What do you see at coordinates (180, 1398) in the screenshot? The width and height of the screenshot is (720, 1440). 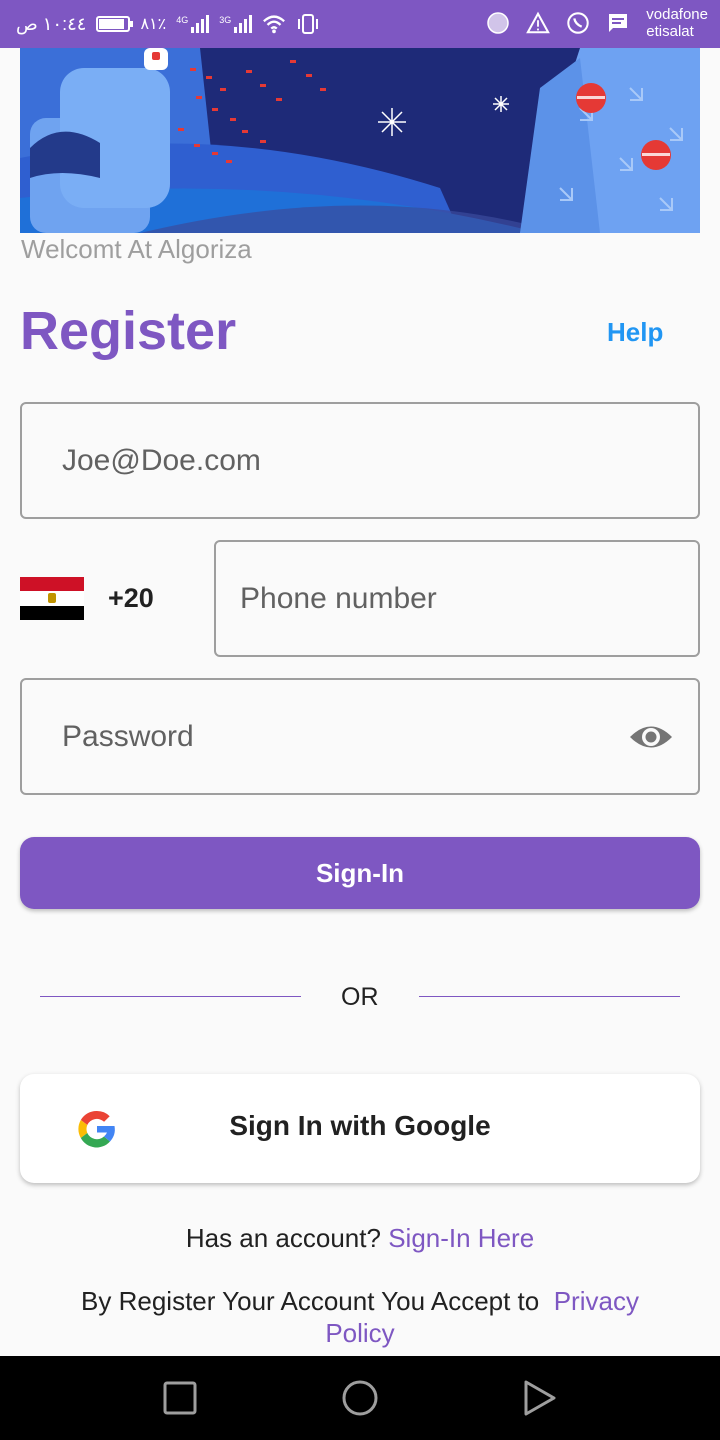 I see `recents-button-icon` at bounding box center [180, 1398].